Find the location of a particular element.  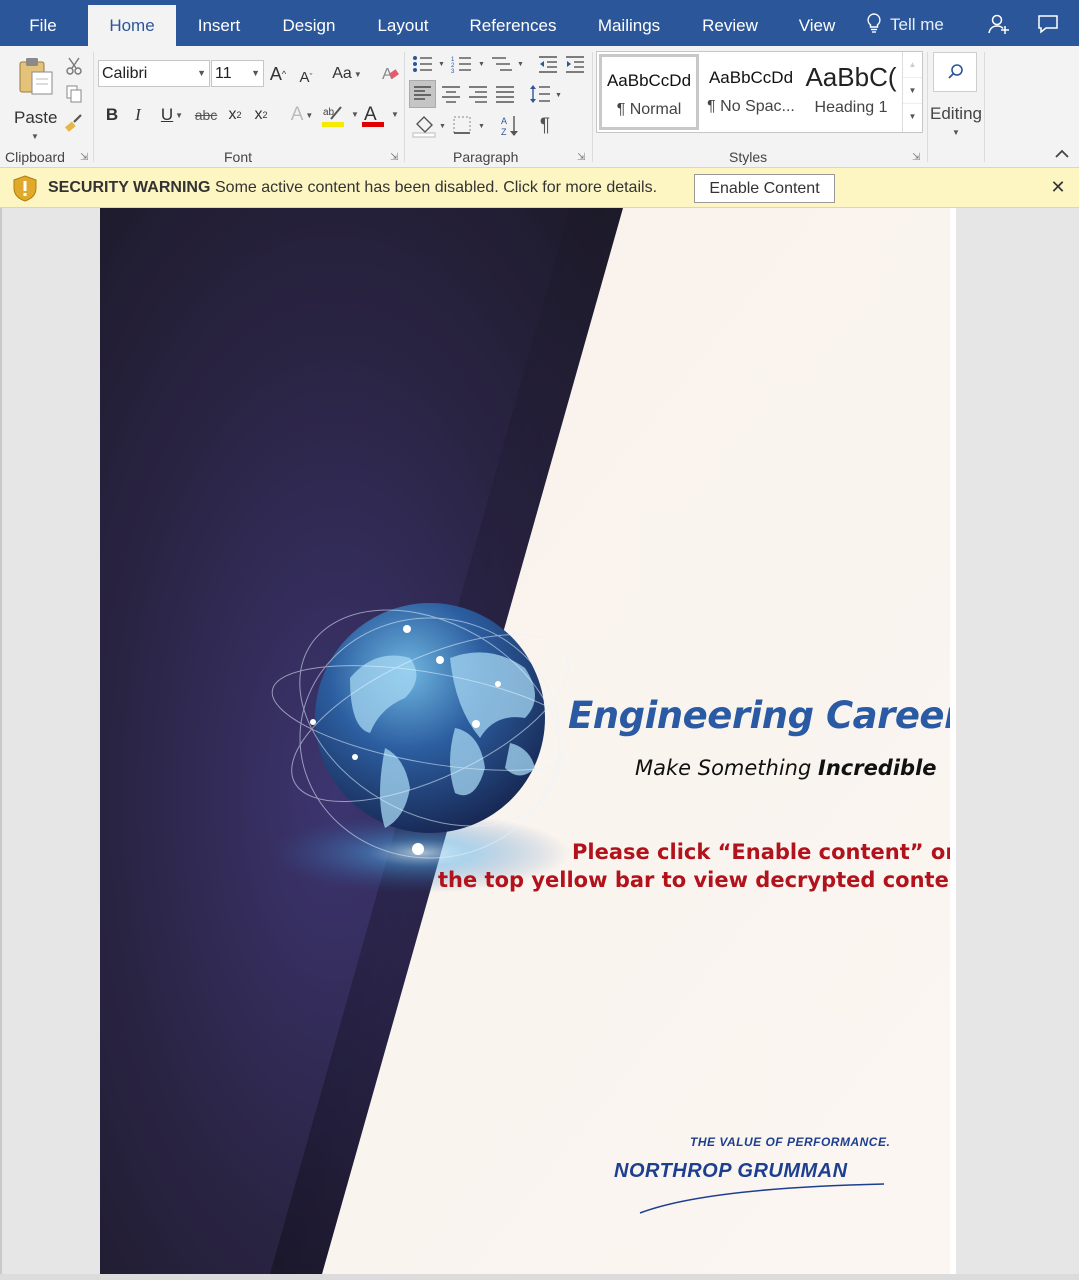

tab-references: References is located at coordinates (513, 23).